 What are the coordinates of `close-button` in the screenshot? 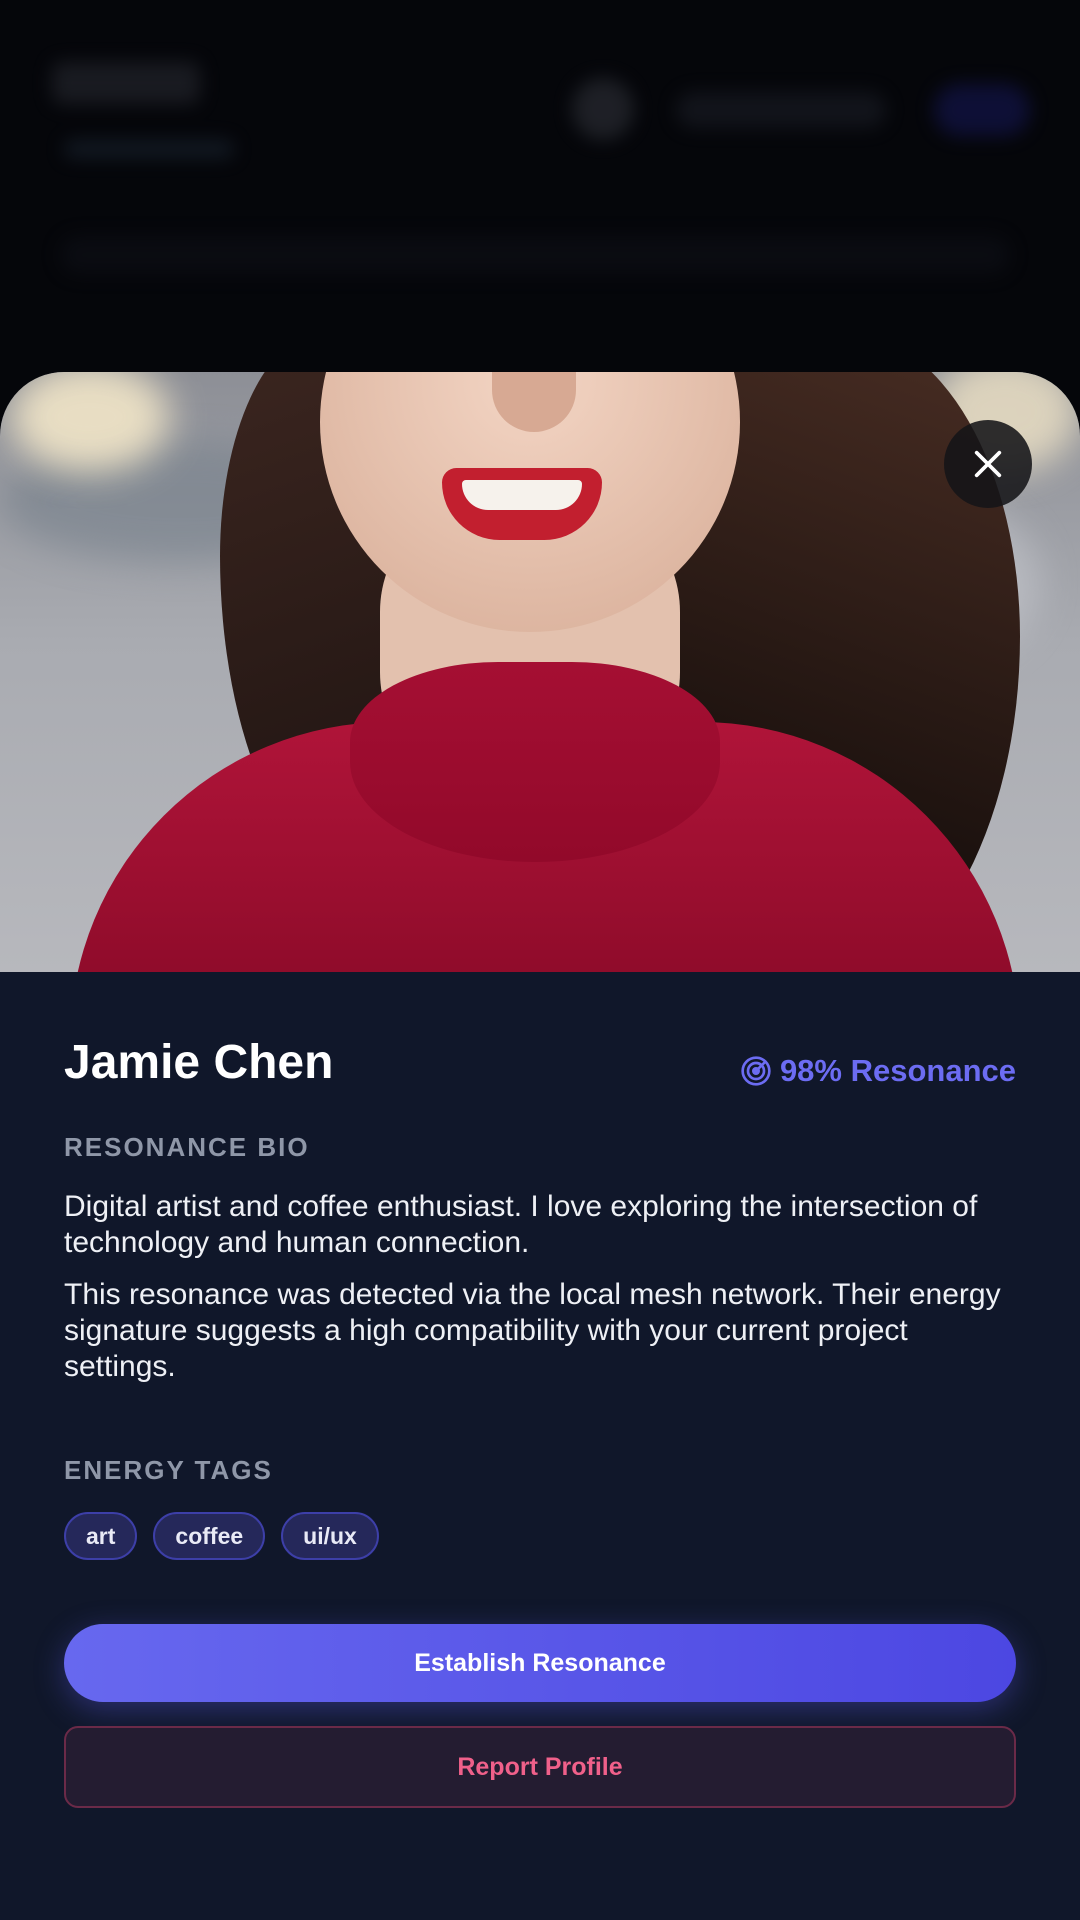 It's located at (988, 464).